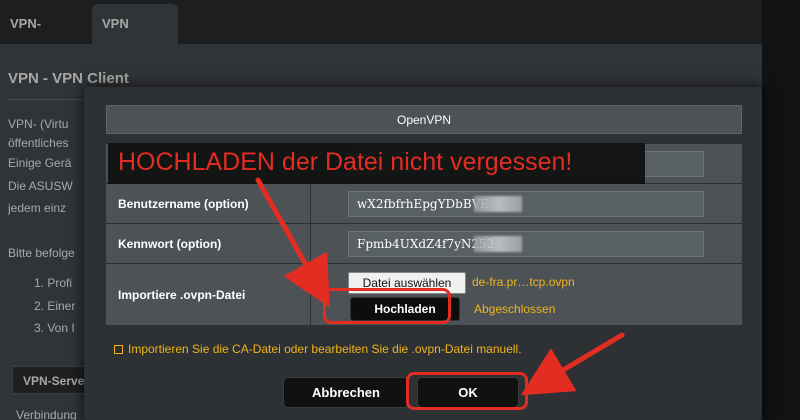 The image size is (800, 420). What do you see at coordinates (572, 364) in the screenshot?
I see `arrow-to-ok-icon` at bounding box center [572, 364].